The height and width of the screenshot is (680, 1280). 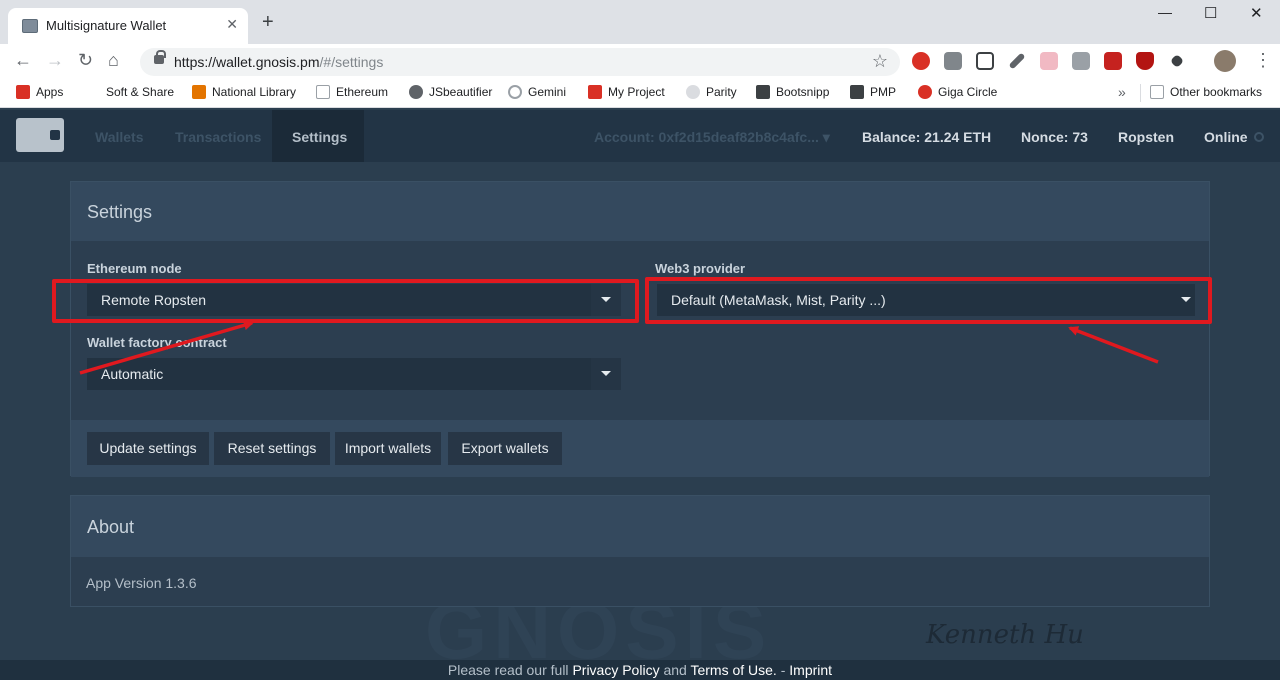 What do you see at coordinates (50, 92) in the screenshot?
I see `bookmark-label: Apps` at bounding box center [50, 92].